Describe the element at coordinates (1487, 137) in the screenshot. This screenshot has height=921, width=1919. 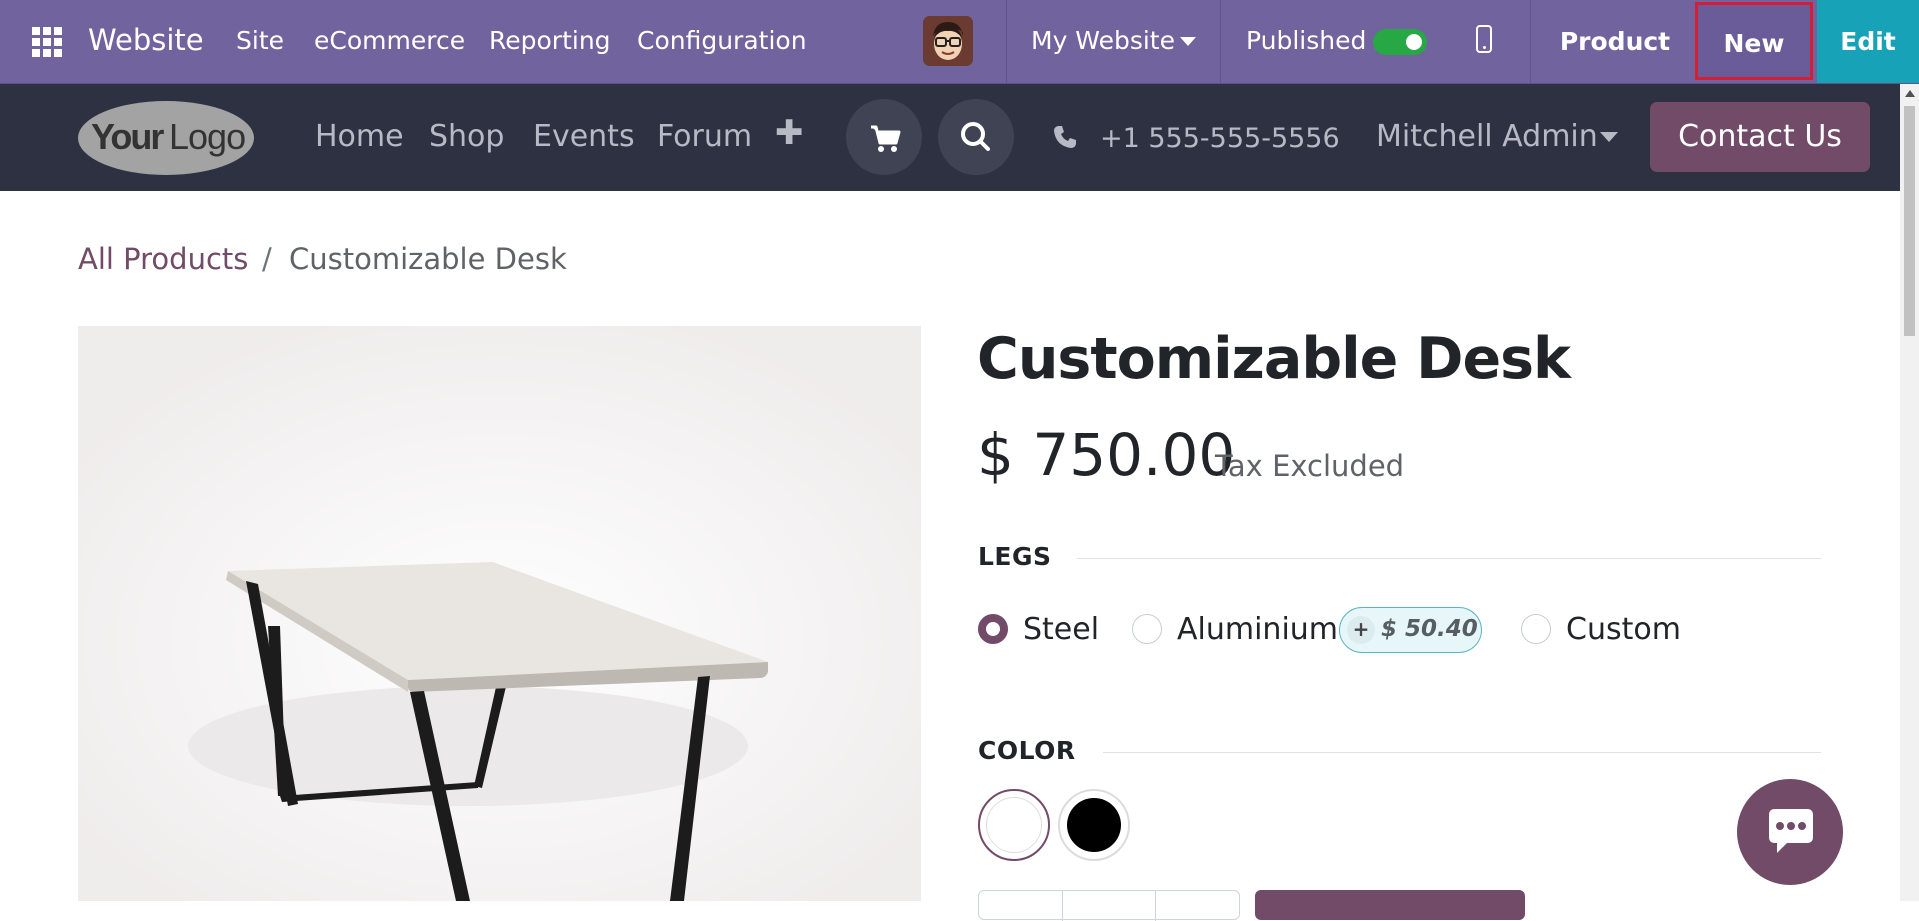
I see `user-menu: Mitchell Admin` at that location.